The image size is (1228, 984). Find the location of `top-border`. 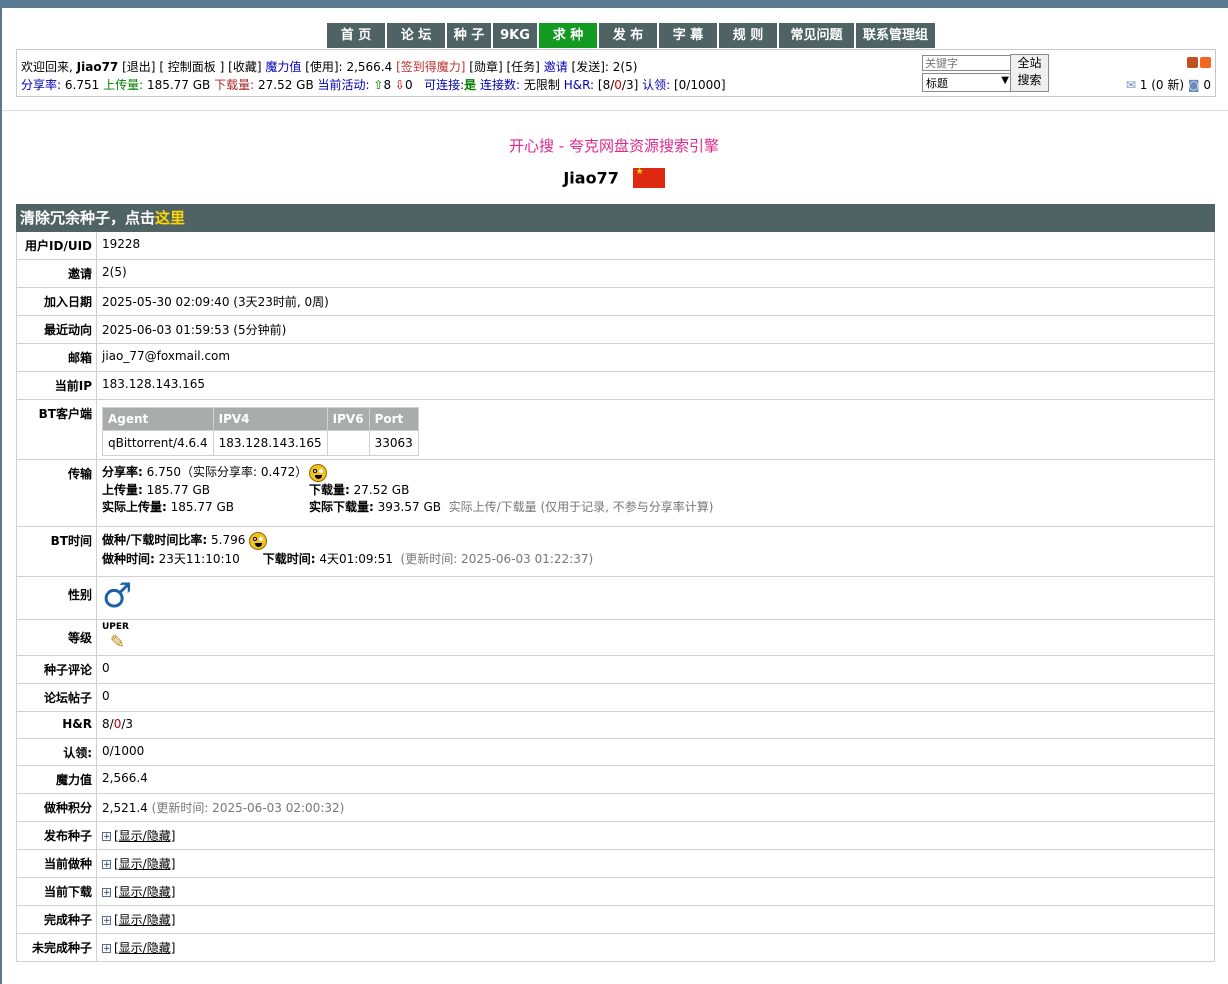

top-border is located at coordinates (614, 4).